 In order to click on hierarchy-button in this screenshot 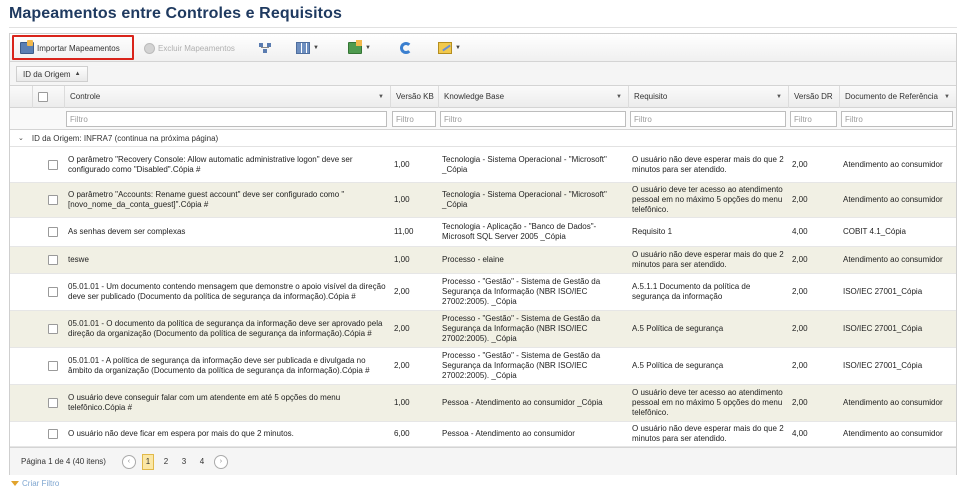, I will do `click(265, 48)`.